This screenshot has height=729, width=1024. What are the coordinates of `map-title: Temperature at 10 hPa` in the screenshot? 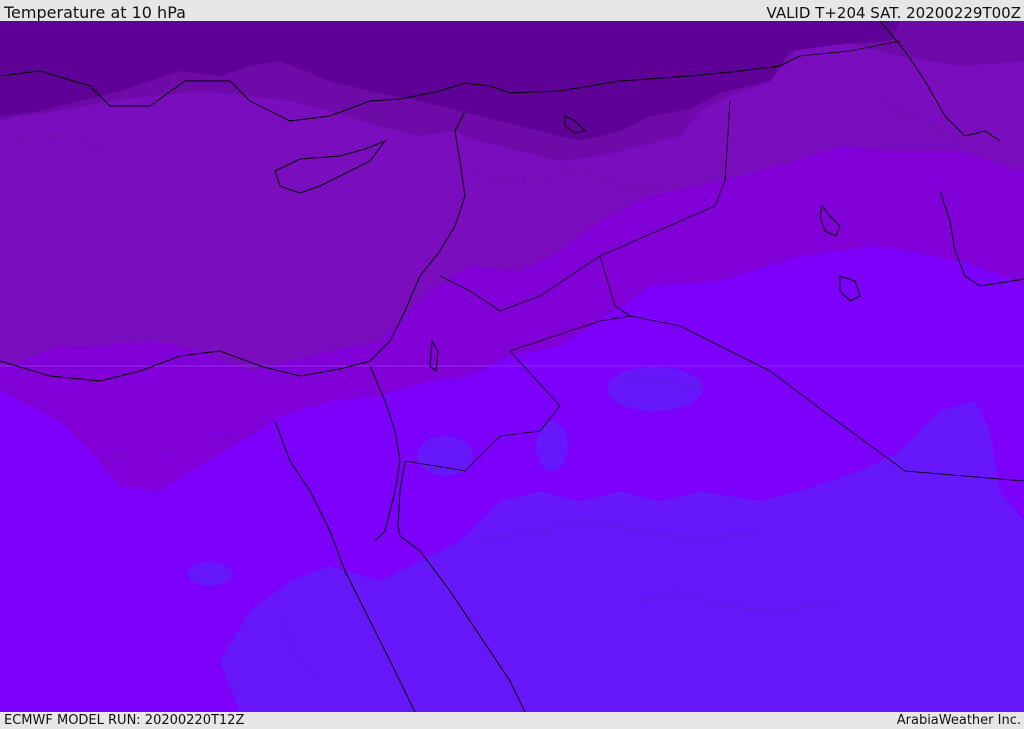 It's located at (95, 12).